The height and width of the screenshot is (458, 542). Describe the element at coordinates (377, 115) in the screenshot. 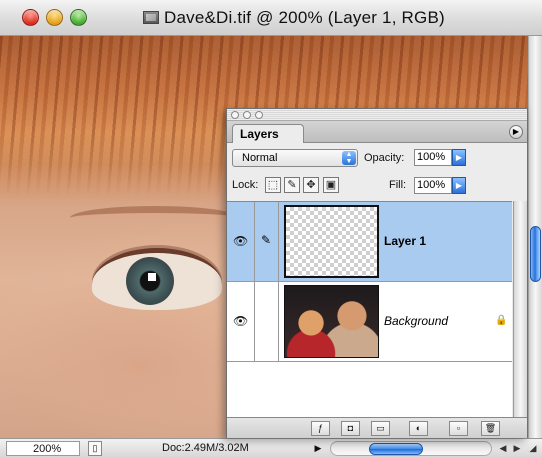

I see `palette-title-bar` at that location.